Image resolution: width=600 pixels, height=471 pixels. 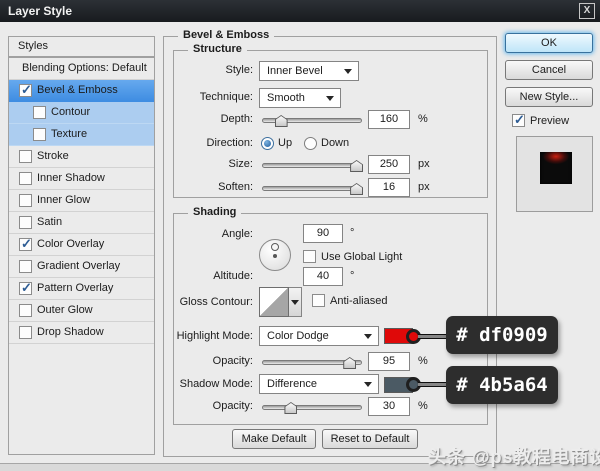 What do you see at coordinates (549, 43) in the screenshot?
I see `ok-button: OK` at bounding box center [549, 43].